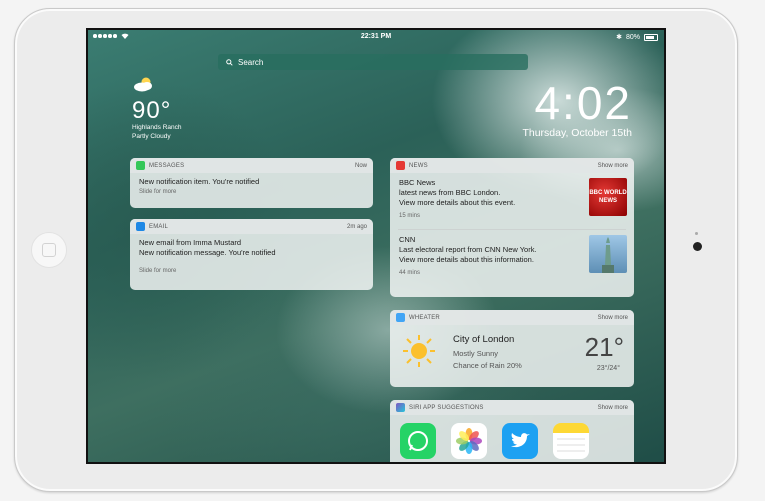  Describe the element at coordinates (356, 226) in the screenshot. I see `notification-time: 2m ago` at that location.